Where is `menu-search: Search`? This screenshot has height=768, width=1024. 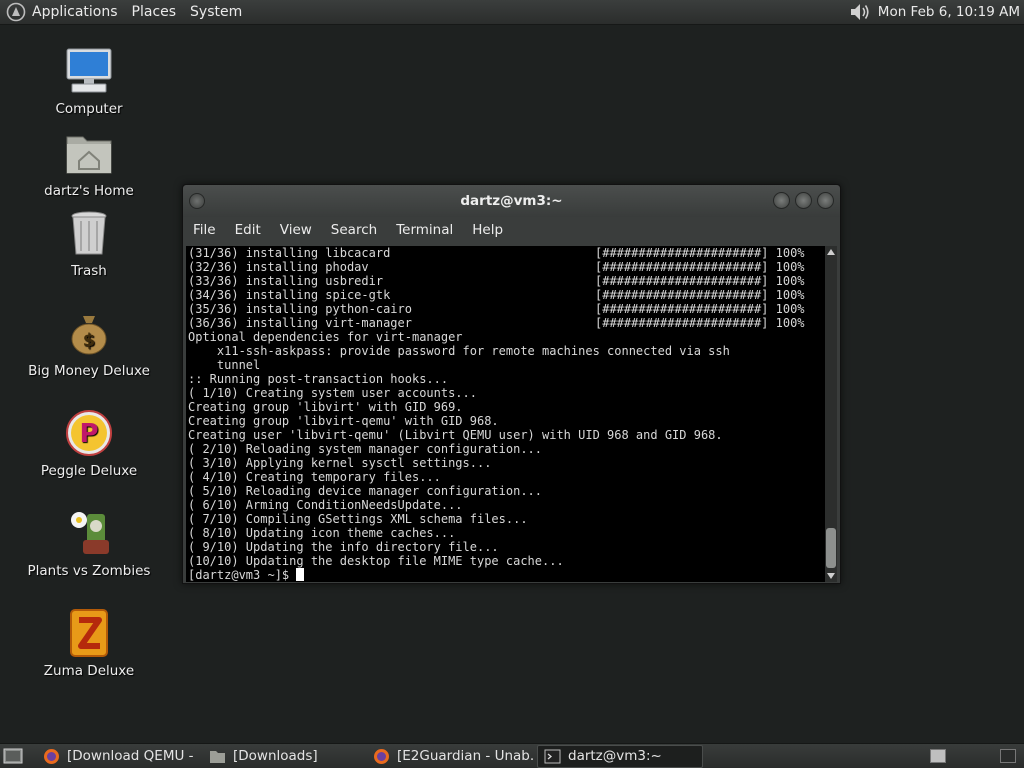 menu-search: Search is located at coordinates (354, 230).